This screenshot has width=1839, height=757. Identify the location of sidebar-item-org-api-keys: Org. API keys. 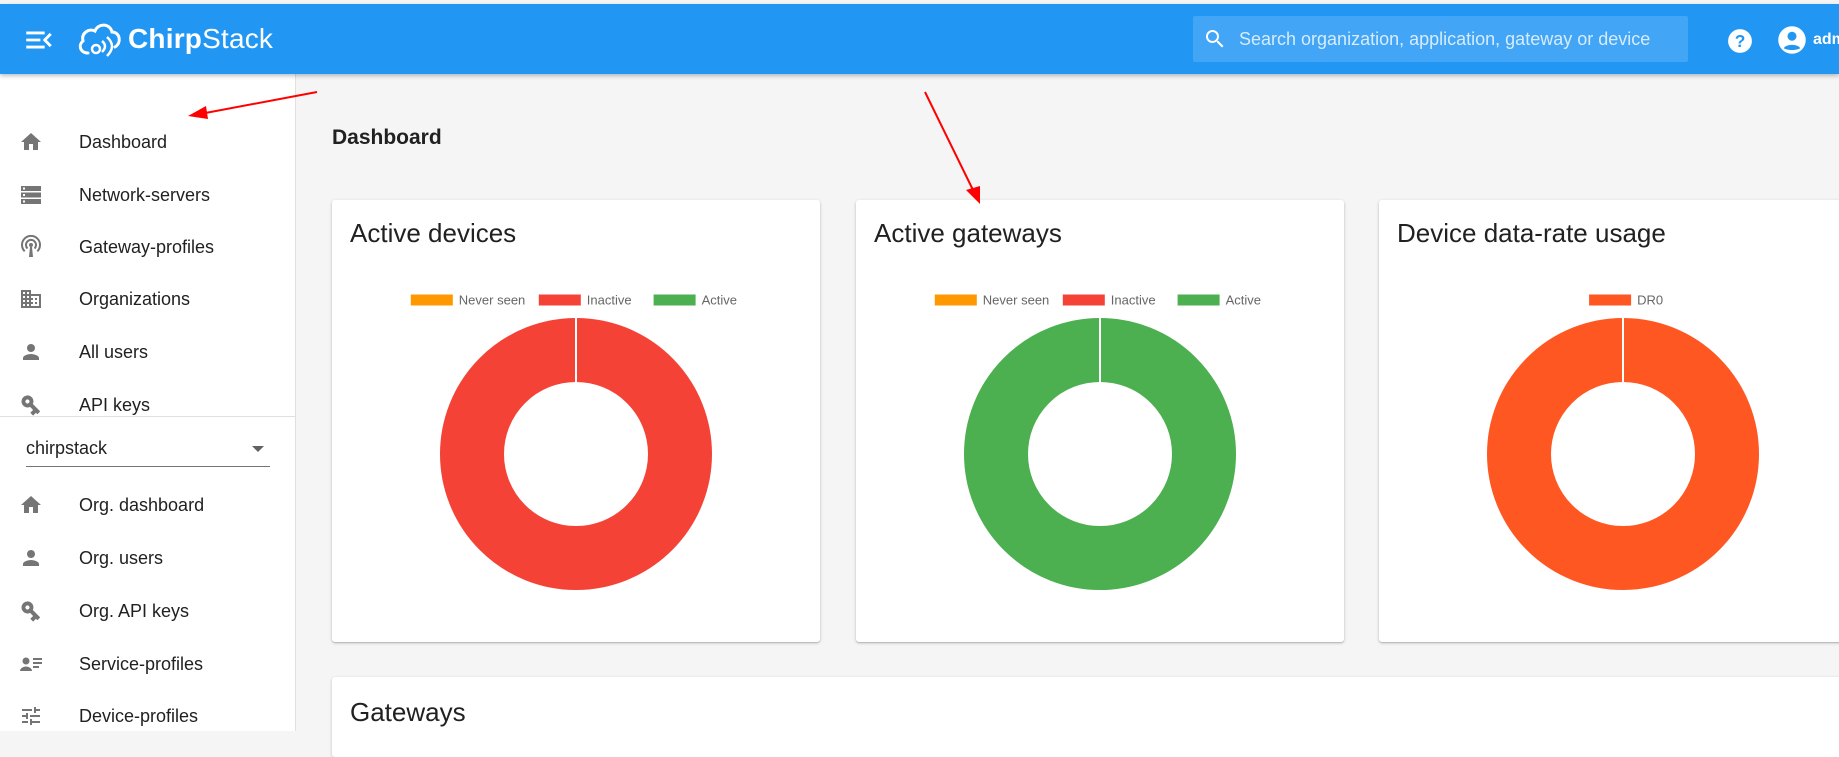
(147, 611).